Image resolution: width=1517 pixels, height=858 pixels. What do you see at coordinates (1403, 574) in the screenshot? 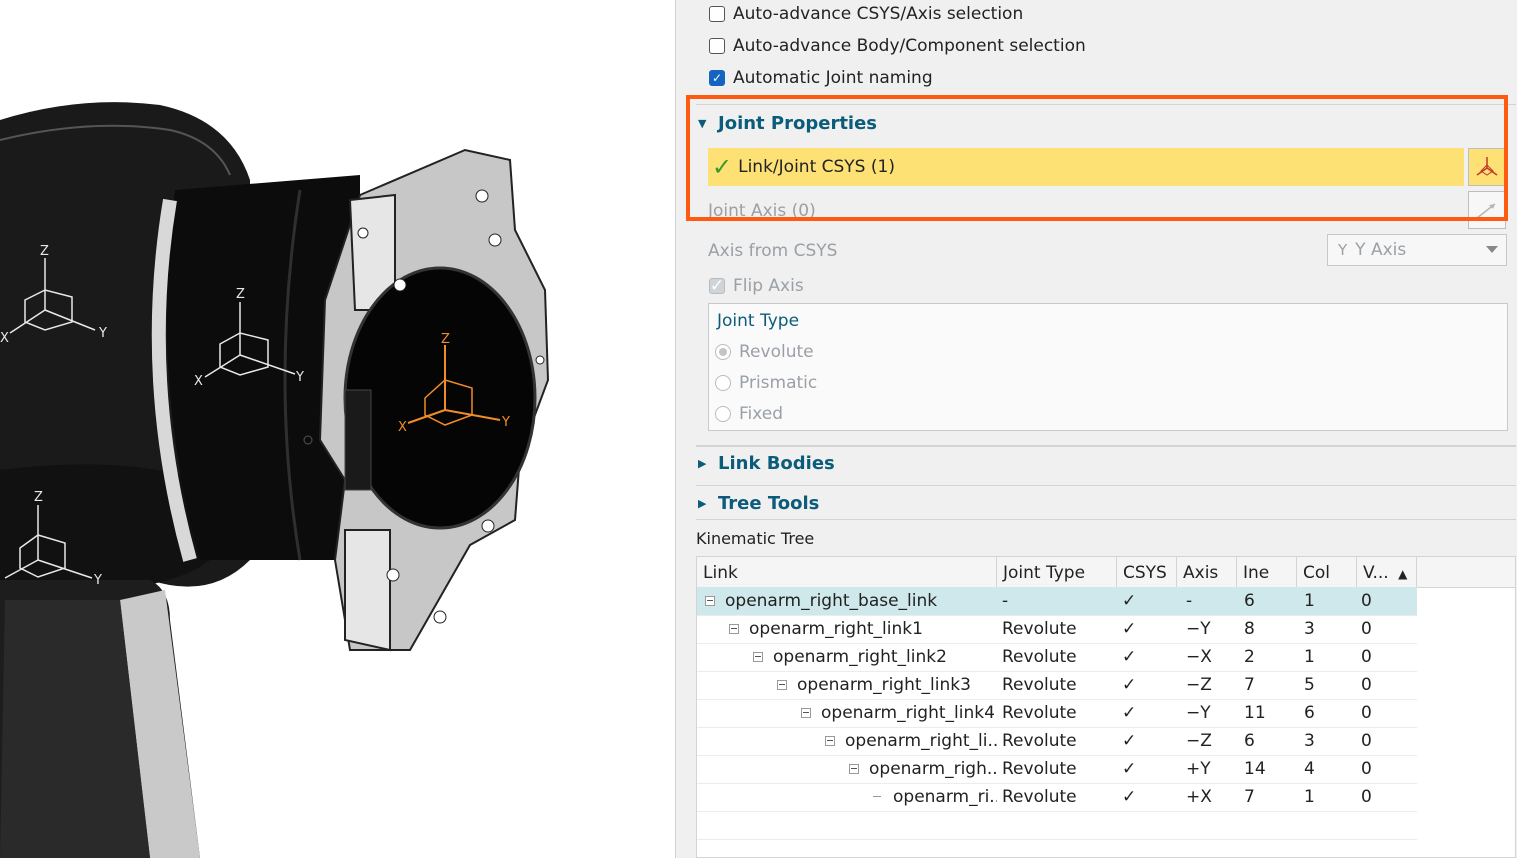
I see `sort-ascending-icon: ▲` at bounding box center [1403, 574].